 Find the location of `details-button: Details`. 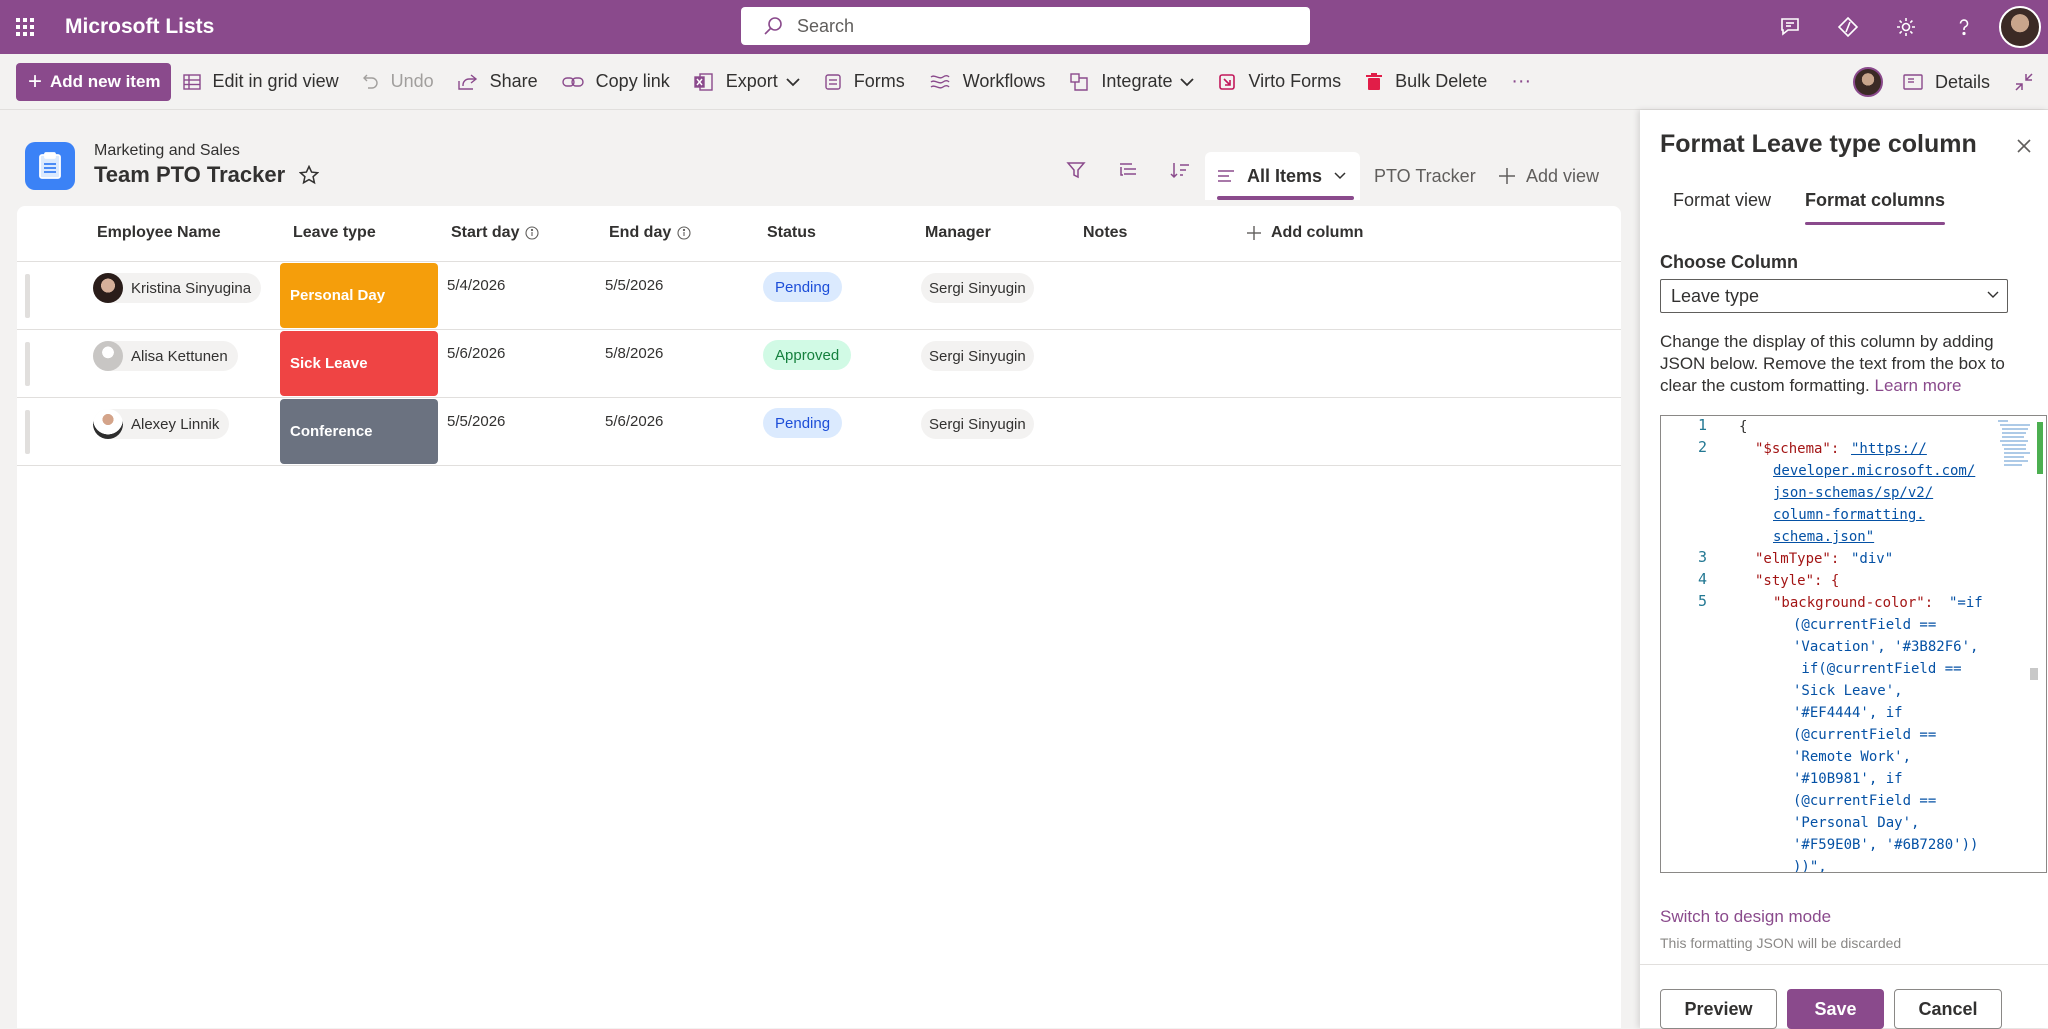

details-button: Details is located at coordinates (1952, 82).